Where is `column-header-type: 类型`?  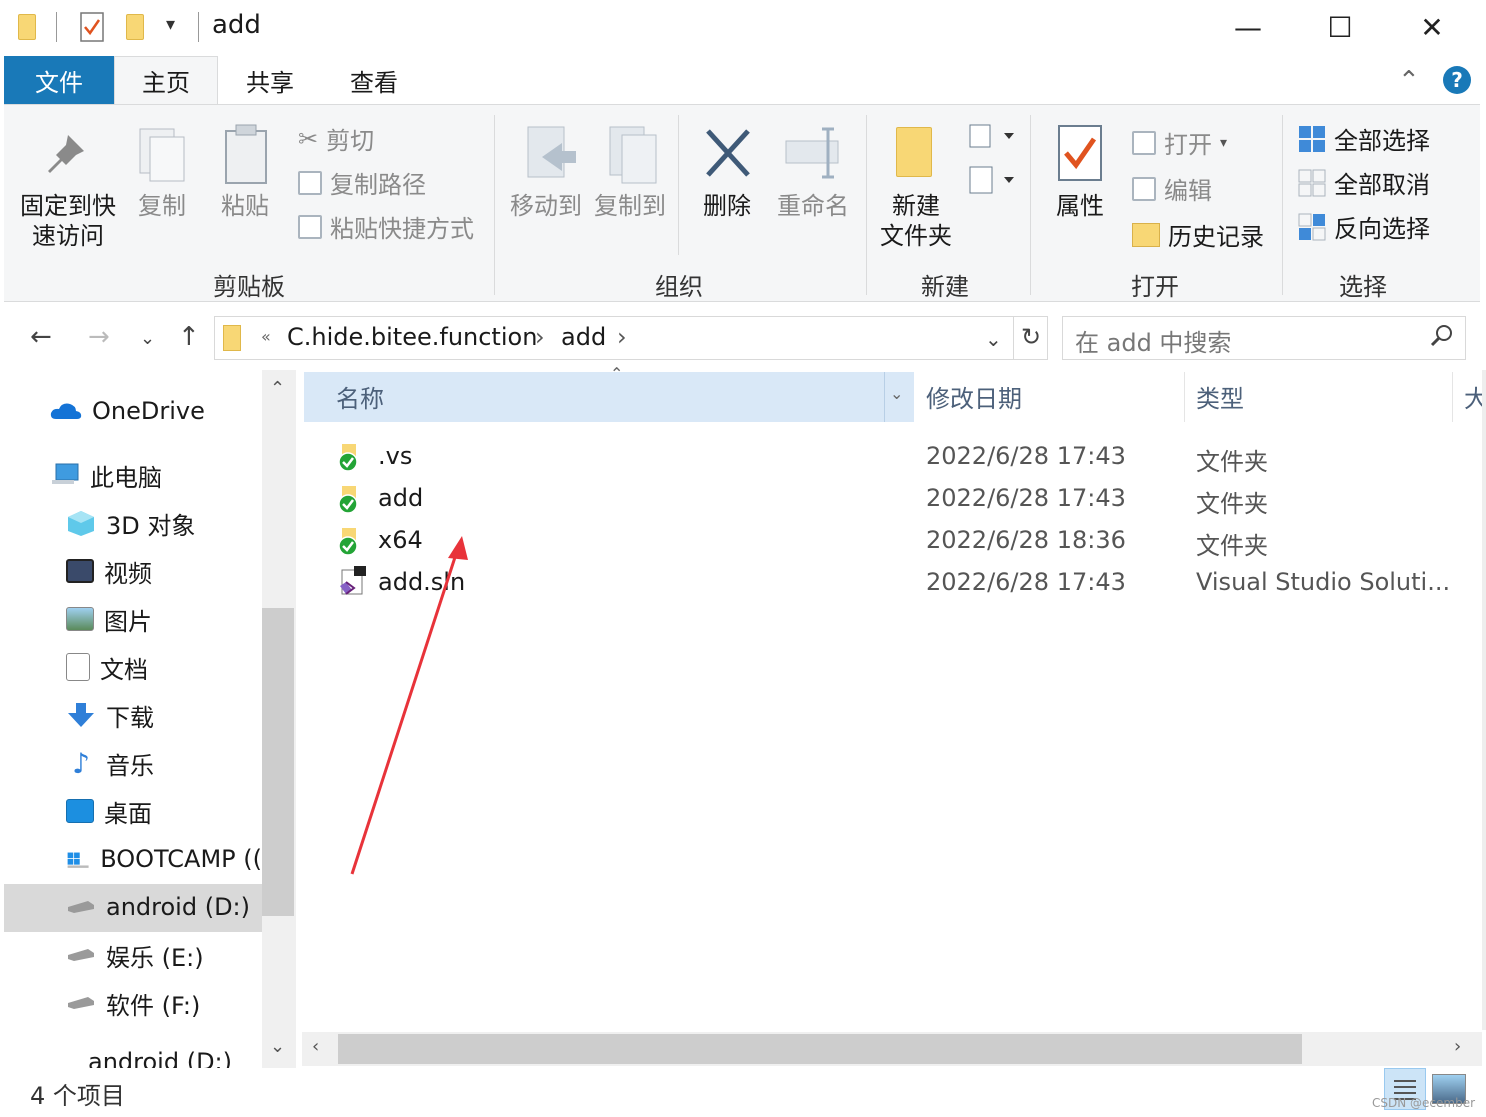
column-header-type: 类型 is located at coordinates (1220, 396).